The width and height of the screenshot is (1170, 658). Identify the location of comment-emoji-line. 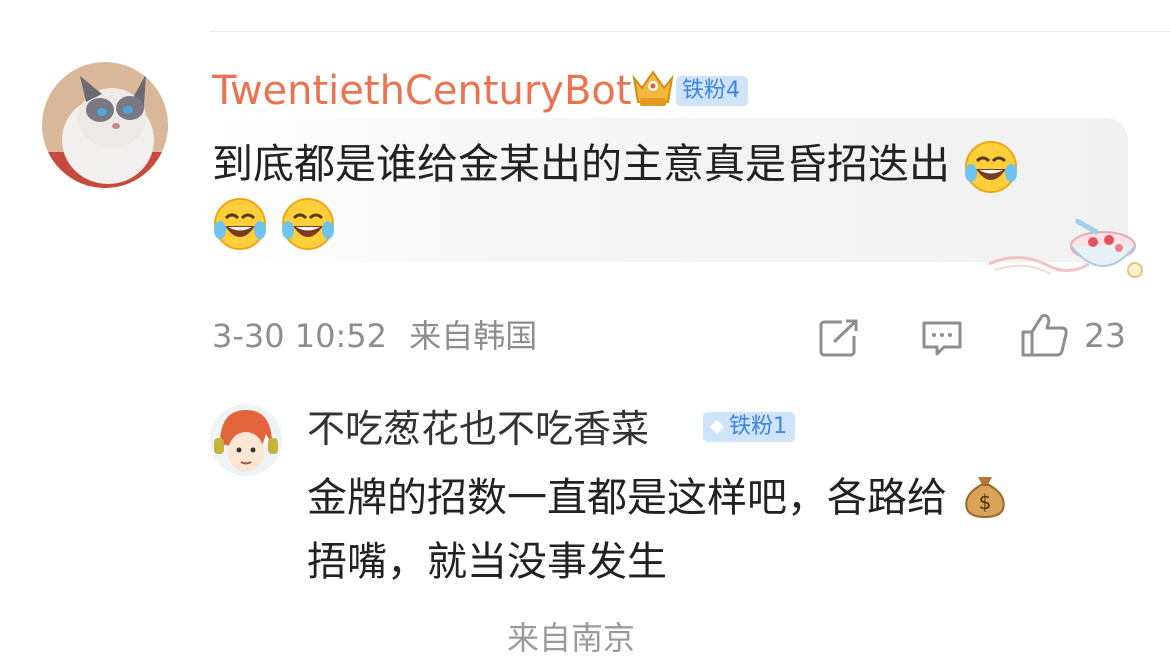
(280, 224).